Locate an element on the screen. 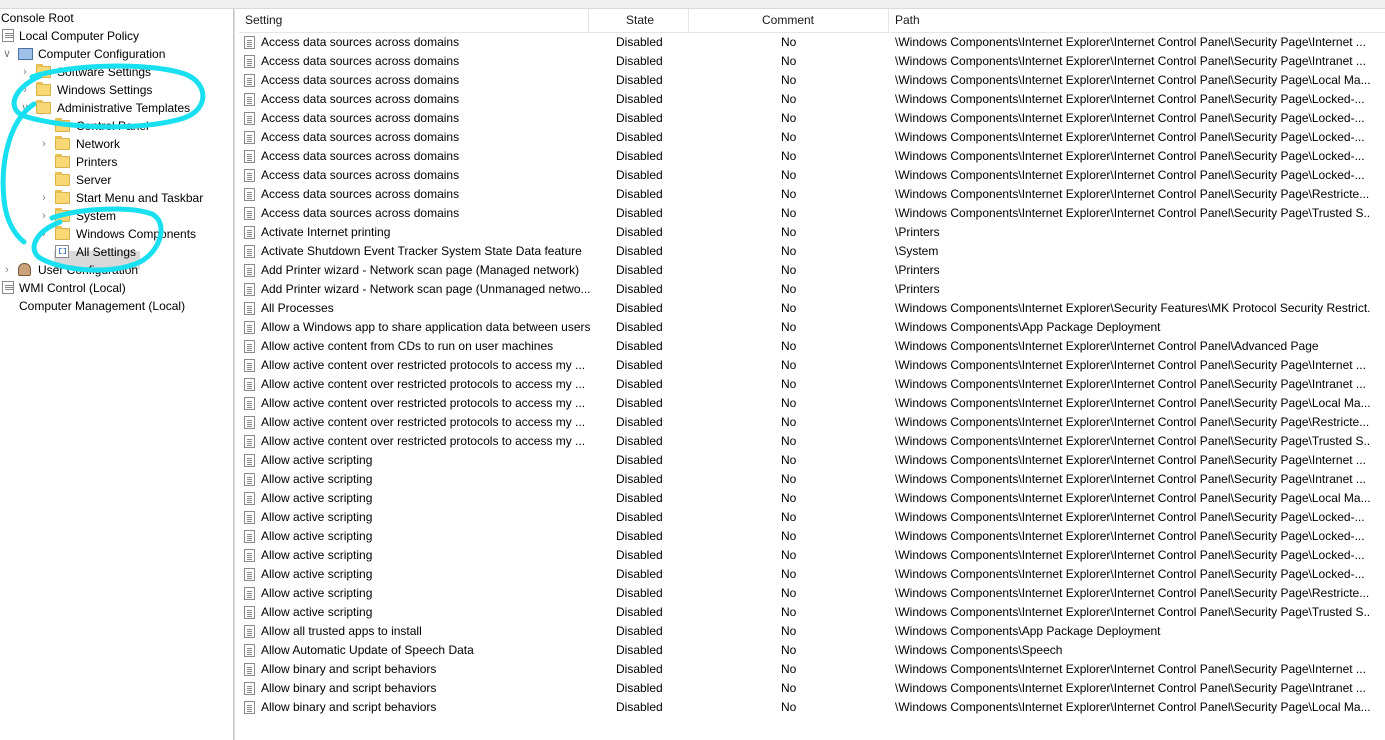 This screenshot has height=740, width=1385. column-header-state: State is located at coordinates (640, 20).